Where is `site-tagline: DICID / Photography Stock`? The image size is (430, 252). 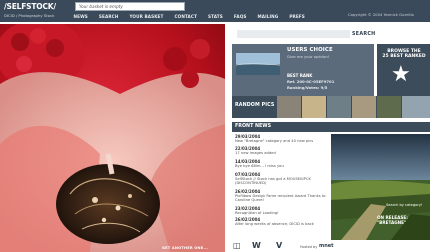 site-tagline: DICID / Photography Stock is located at coordinates (29, 15).